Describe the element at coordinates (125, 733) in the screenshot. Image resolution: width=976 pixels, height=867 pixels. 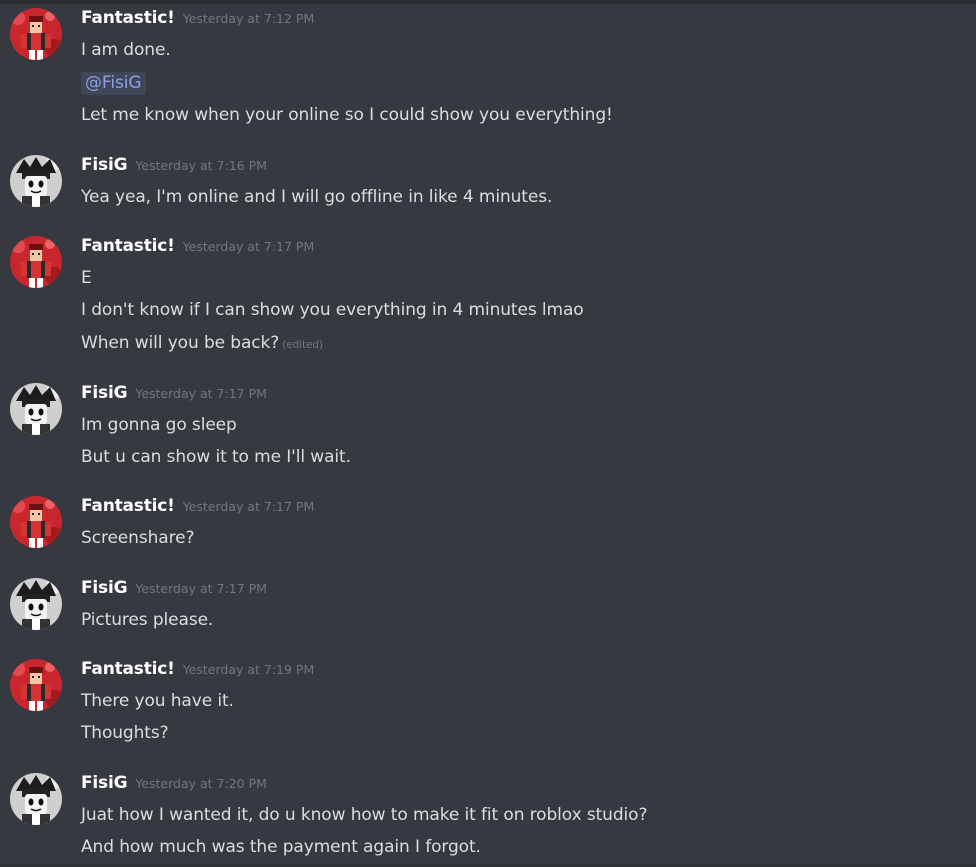
I see `message-line: Thoughts?` at that location.